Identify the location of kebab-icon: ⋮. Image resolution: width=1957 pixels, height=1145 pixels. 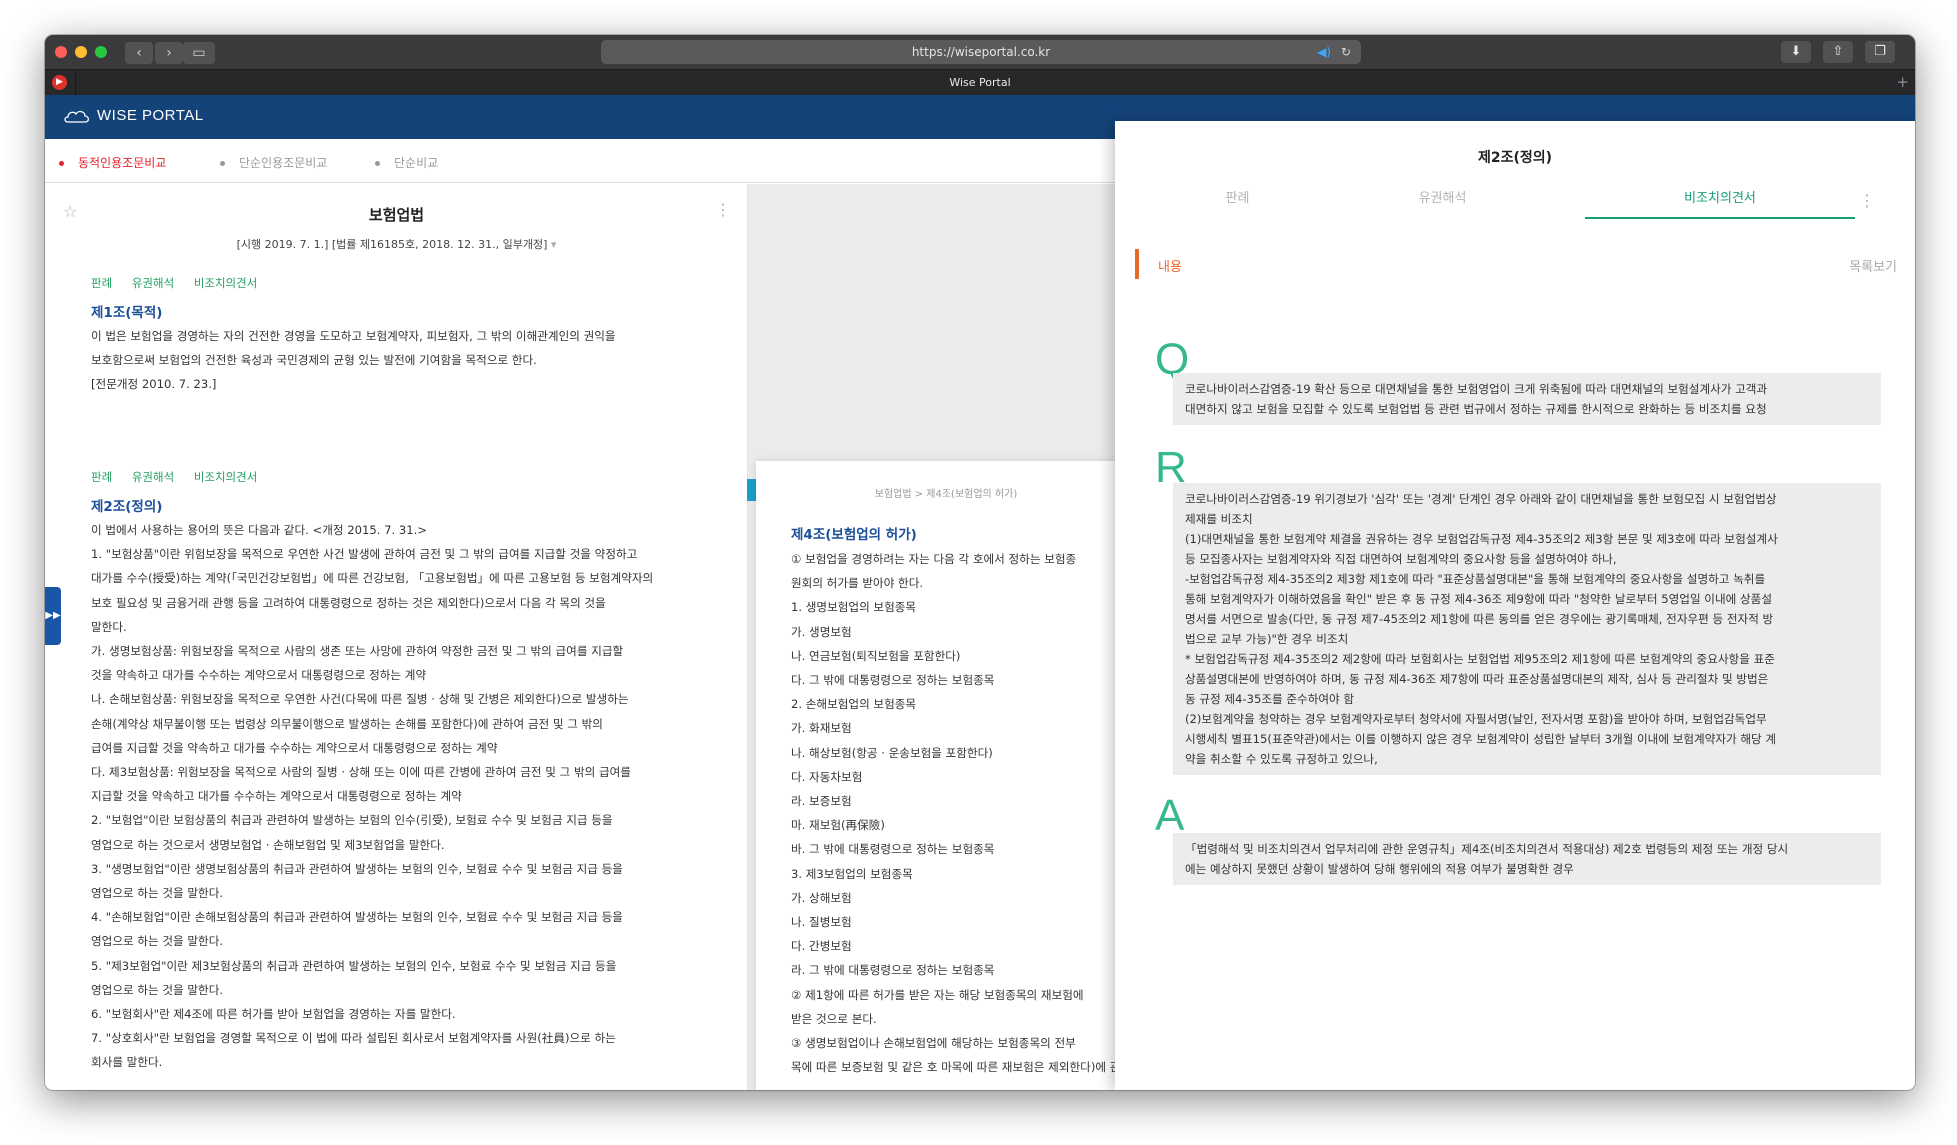
(1867, 200).